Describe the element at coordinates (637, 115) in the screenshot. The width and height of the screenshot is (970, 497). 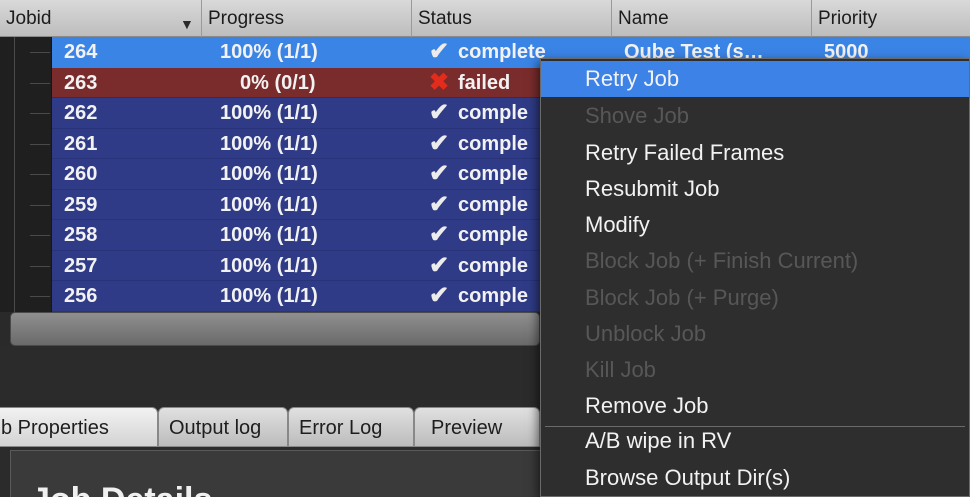
I see `menu-item-shove-job: Shove Job` at that location.